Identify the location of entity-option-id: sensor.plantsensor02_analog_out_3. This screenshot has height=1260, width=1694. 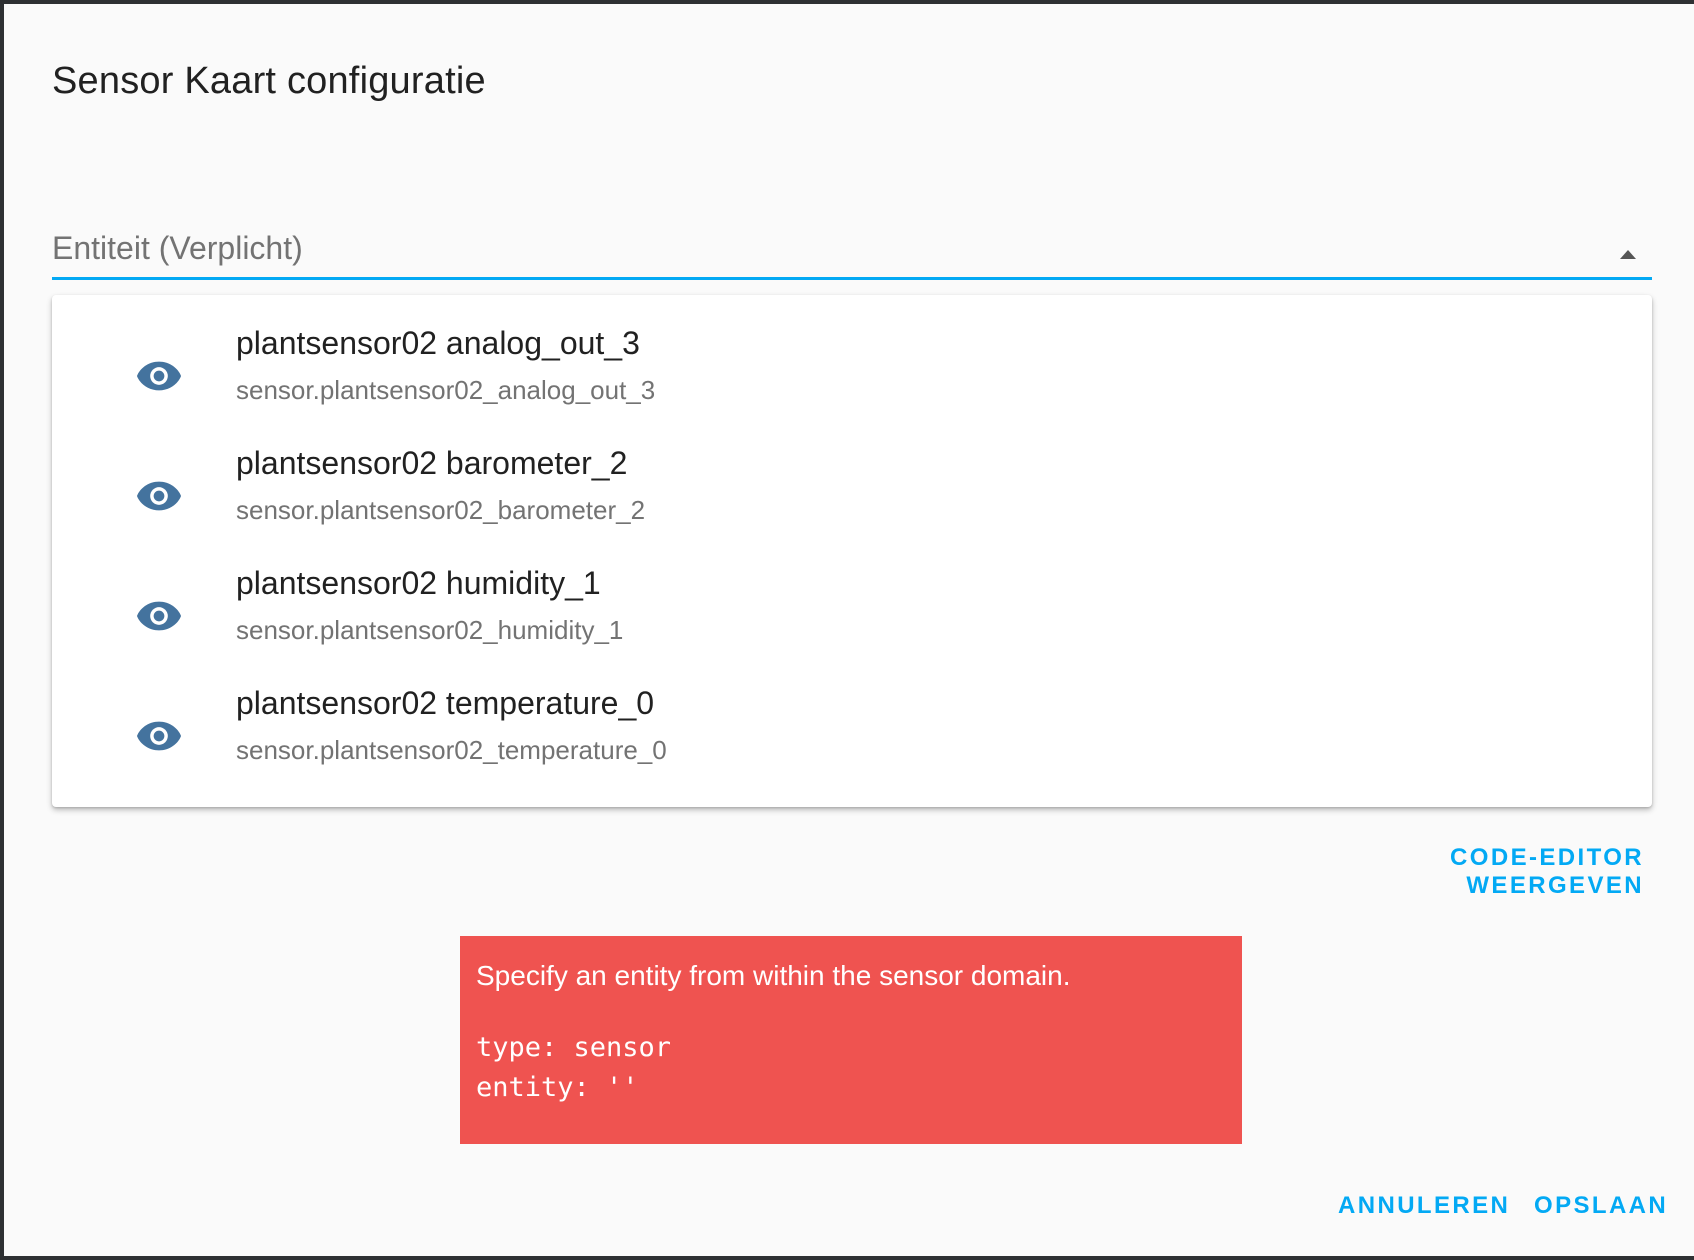
(446, 390).